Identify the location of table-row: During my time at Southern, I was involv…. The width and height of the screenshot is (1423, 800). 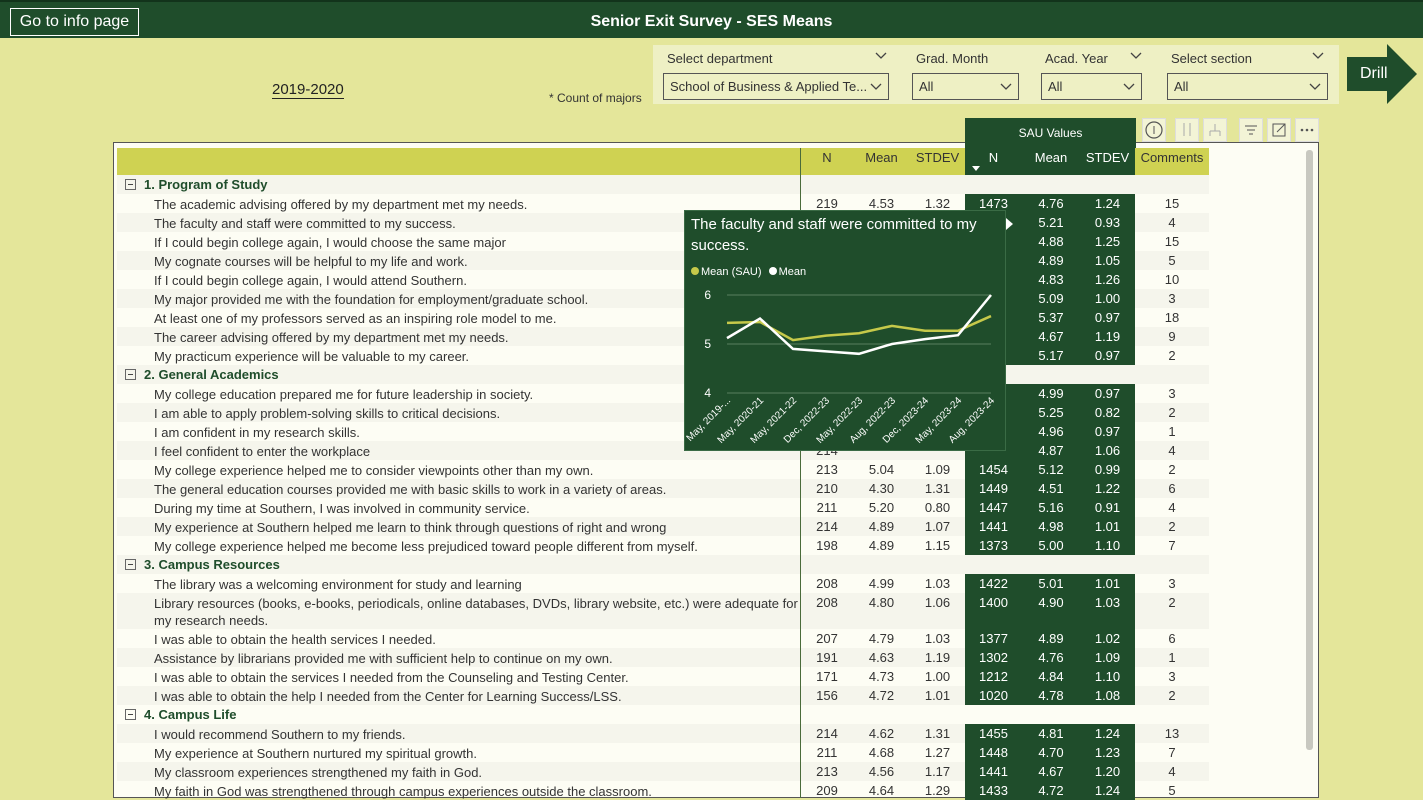
(663, 507).